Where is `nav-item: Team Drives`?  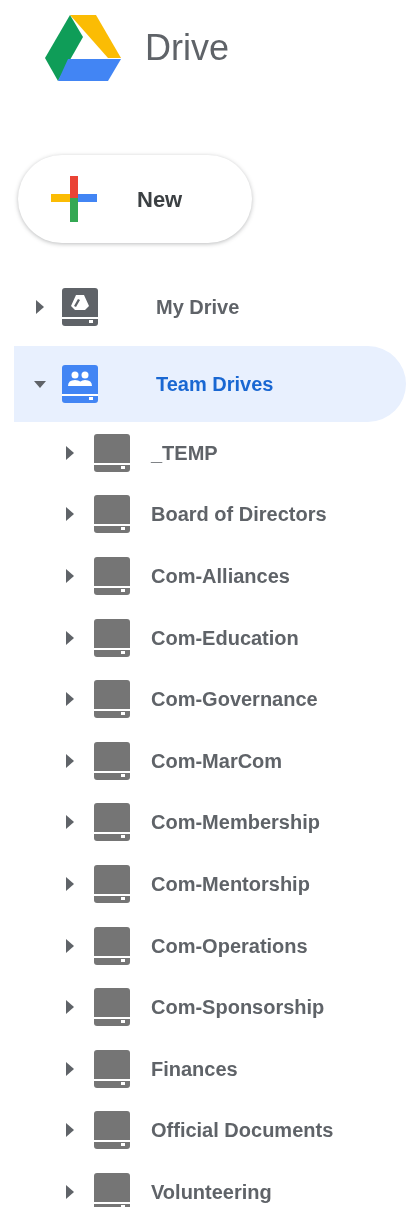 nav-item: Team Drives is located at coordinates (210, 384).